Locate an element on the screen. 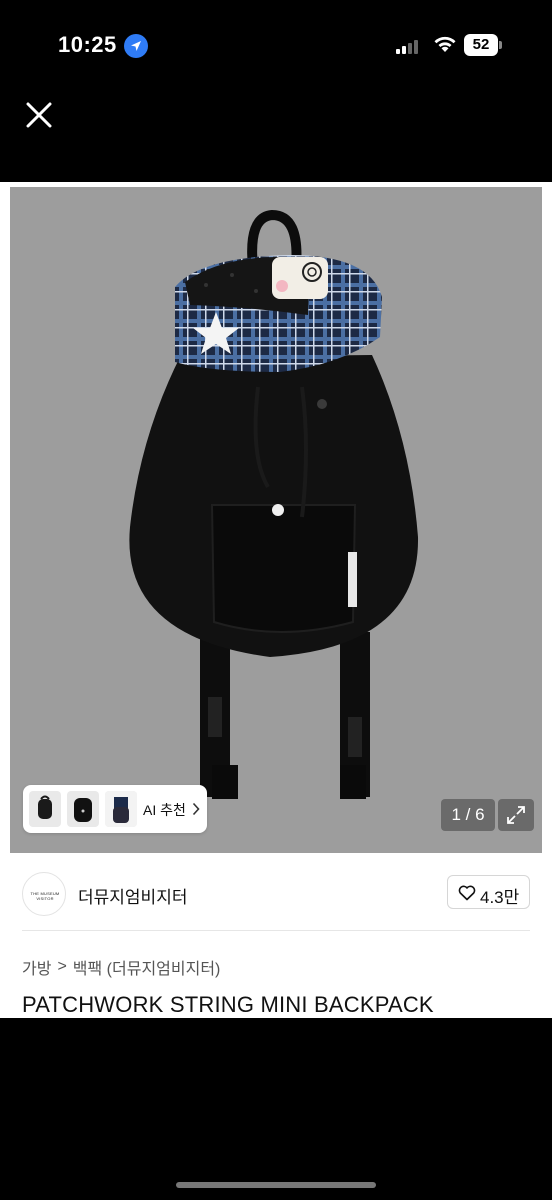 This screenshot has width=552, height=1200. status-bar: 10:25 52 is located at coordinates (276, 45).